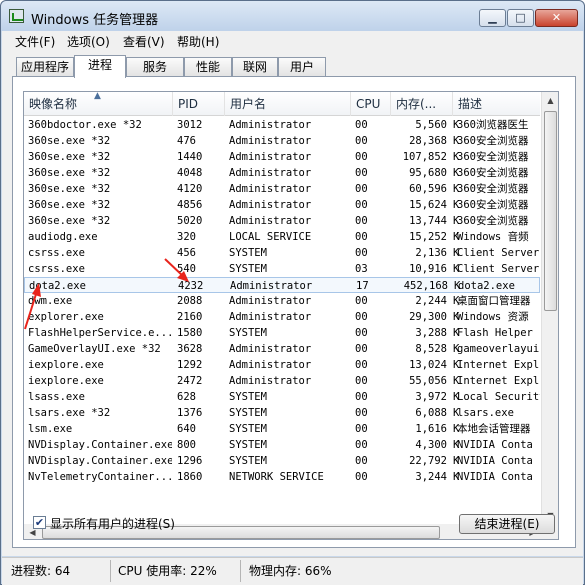 Image resolution: width=585 pixels, height=586 pixels. Describe the element at coordinates (106, 294) in the screenshot. I see `annotation-arrows` at that location.